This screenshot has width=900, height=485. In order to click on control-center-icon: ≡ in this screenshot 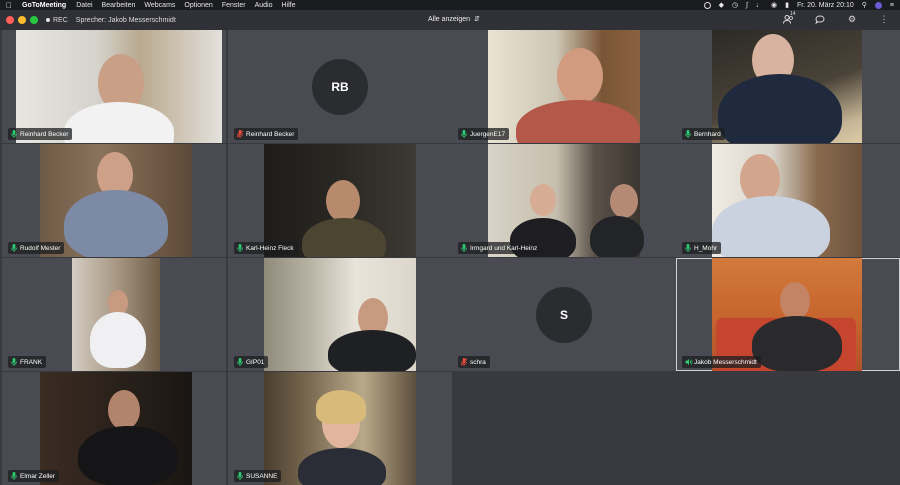, I will do `click(892, 5)`.